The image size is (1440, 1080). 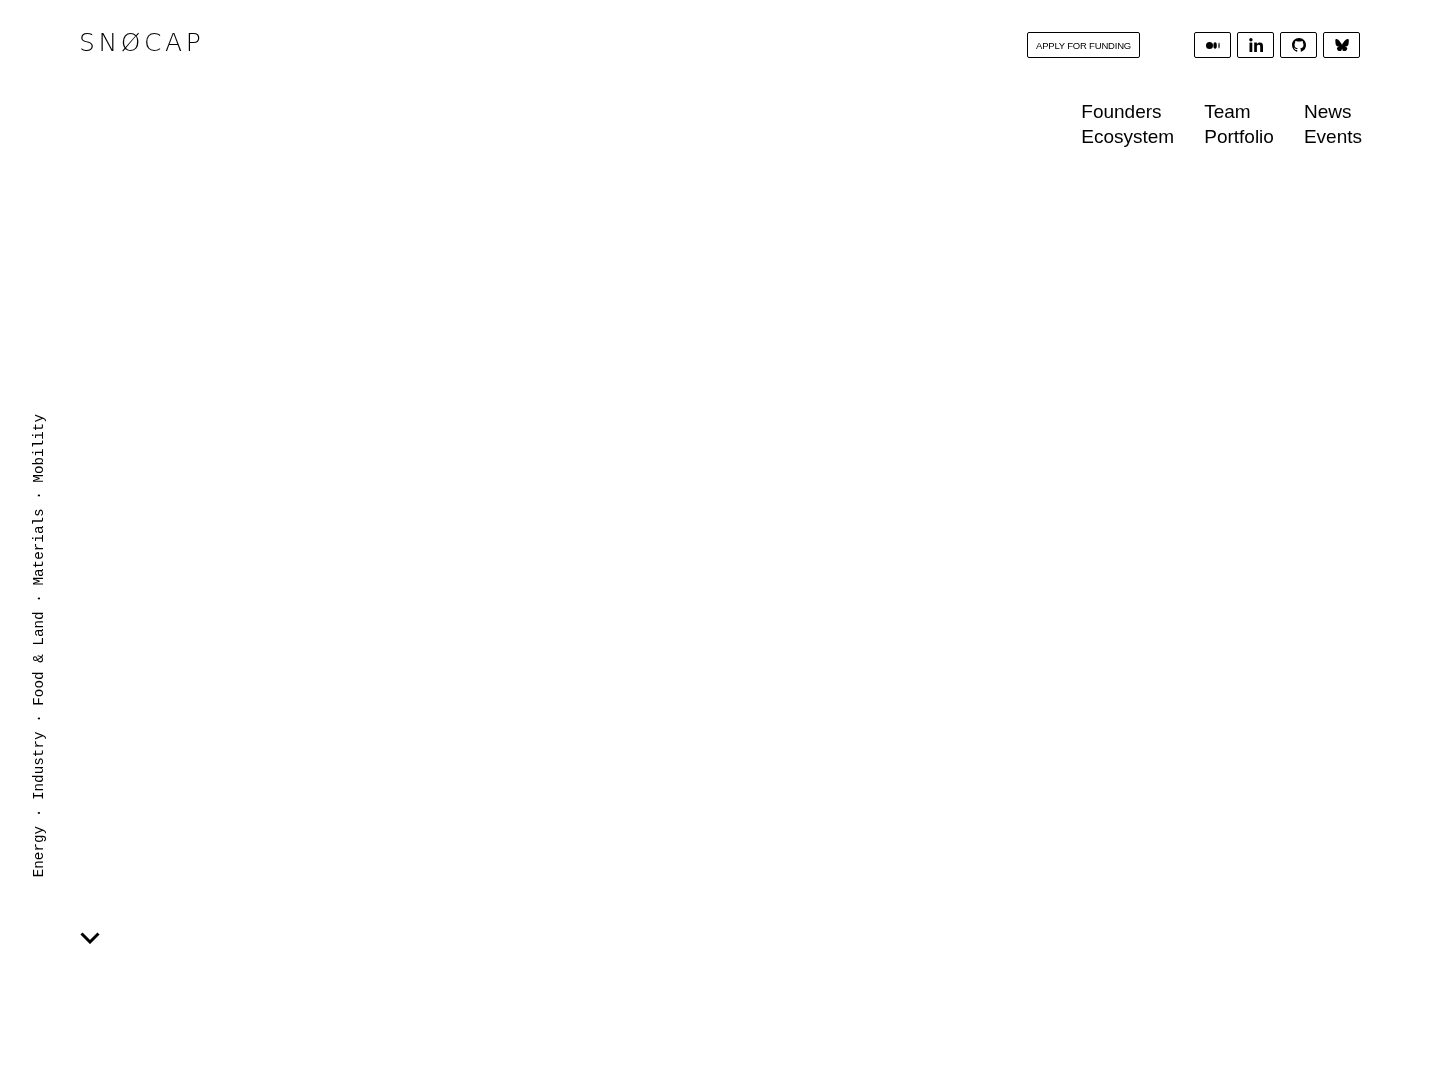 I want to click on linkedin-logo-icon, so click(x=1255, y=45).